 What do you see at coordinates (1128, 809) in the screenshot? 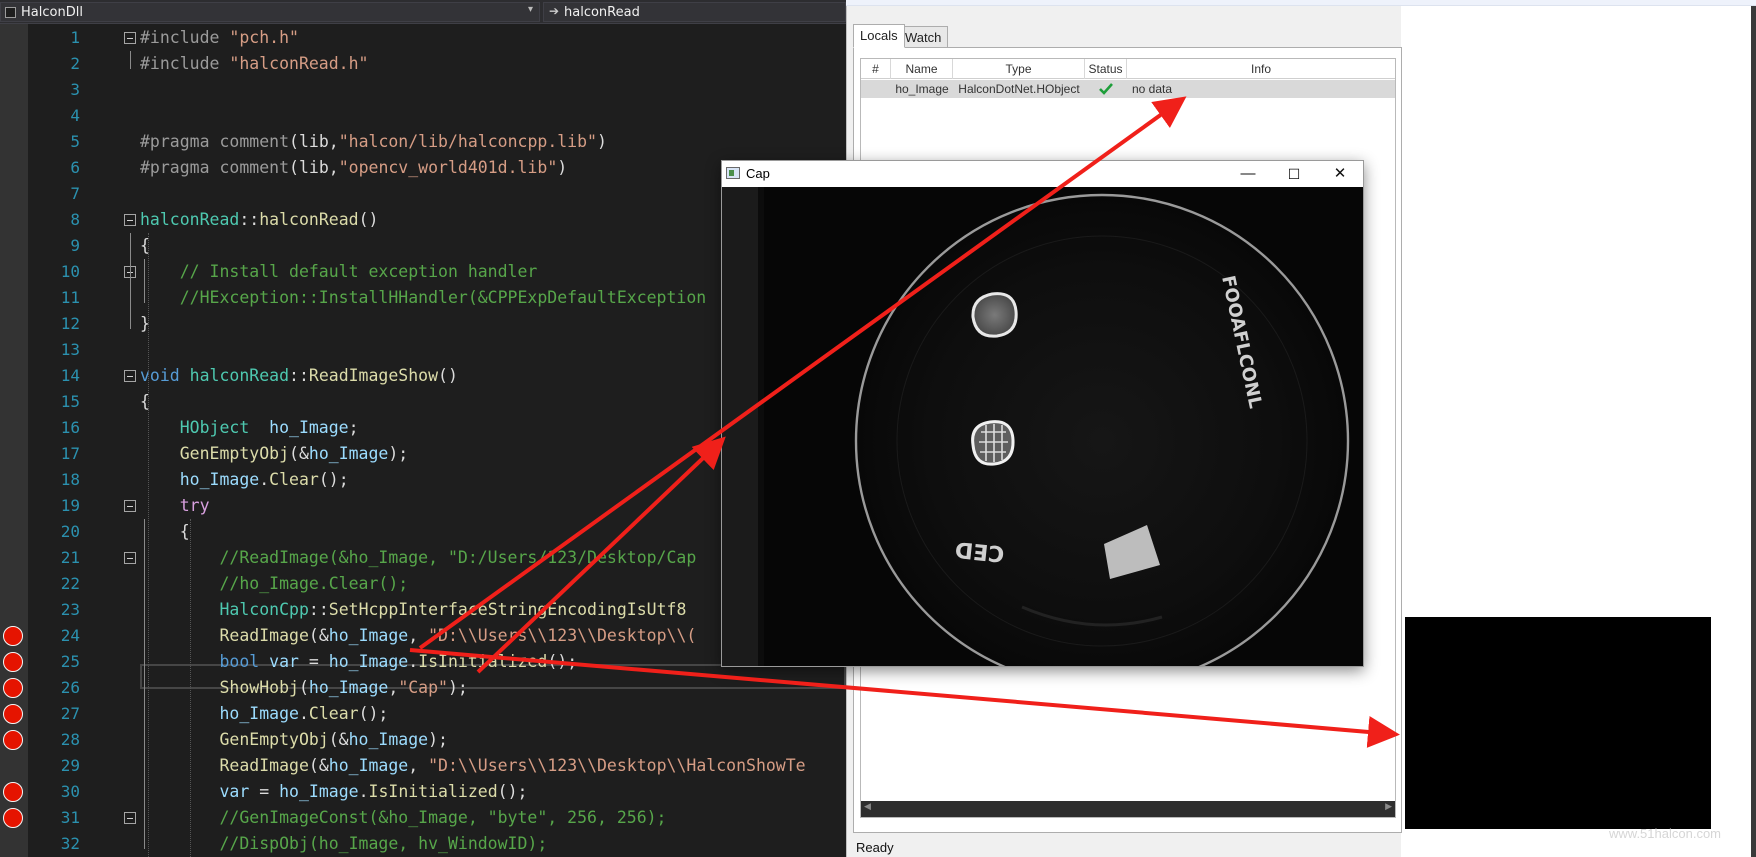
I see `horizontal-scrollbar: ◀ ▶` at bounding box center [1128, 809].